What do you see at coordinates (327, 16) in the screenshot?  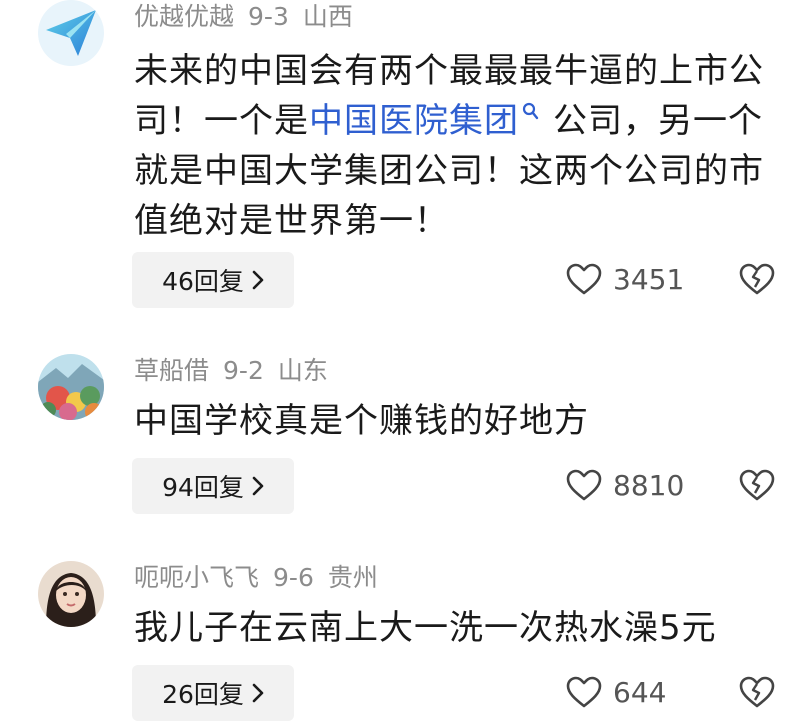 I see `comment-location: 山西` at bounding box center [327, 16].